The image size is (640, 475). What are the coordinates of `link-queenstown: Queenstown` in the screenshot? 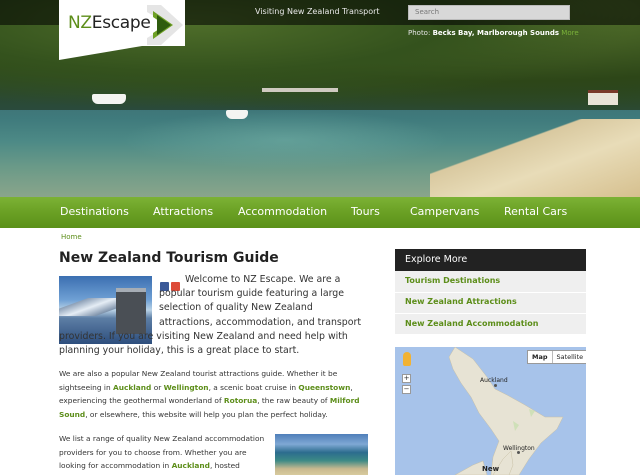 It's located at (324, 387).